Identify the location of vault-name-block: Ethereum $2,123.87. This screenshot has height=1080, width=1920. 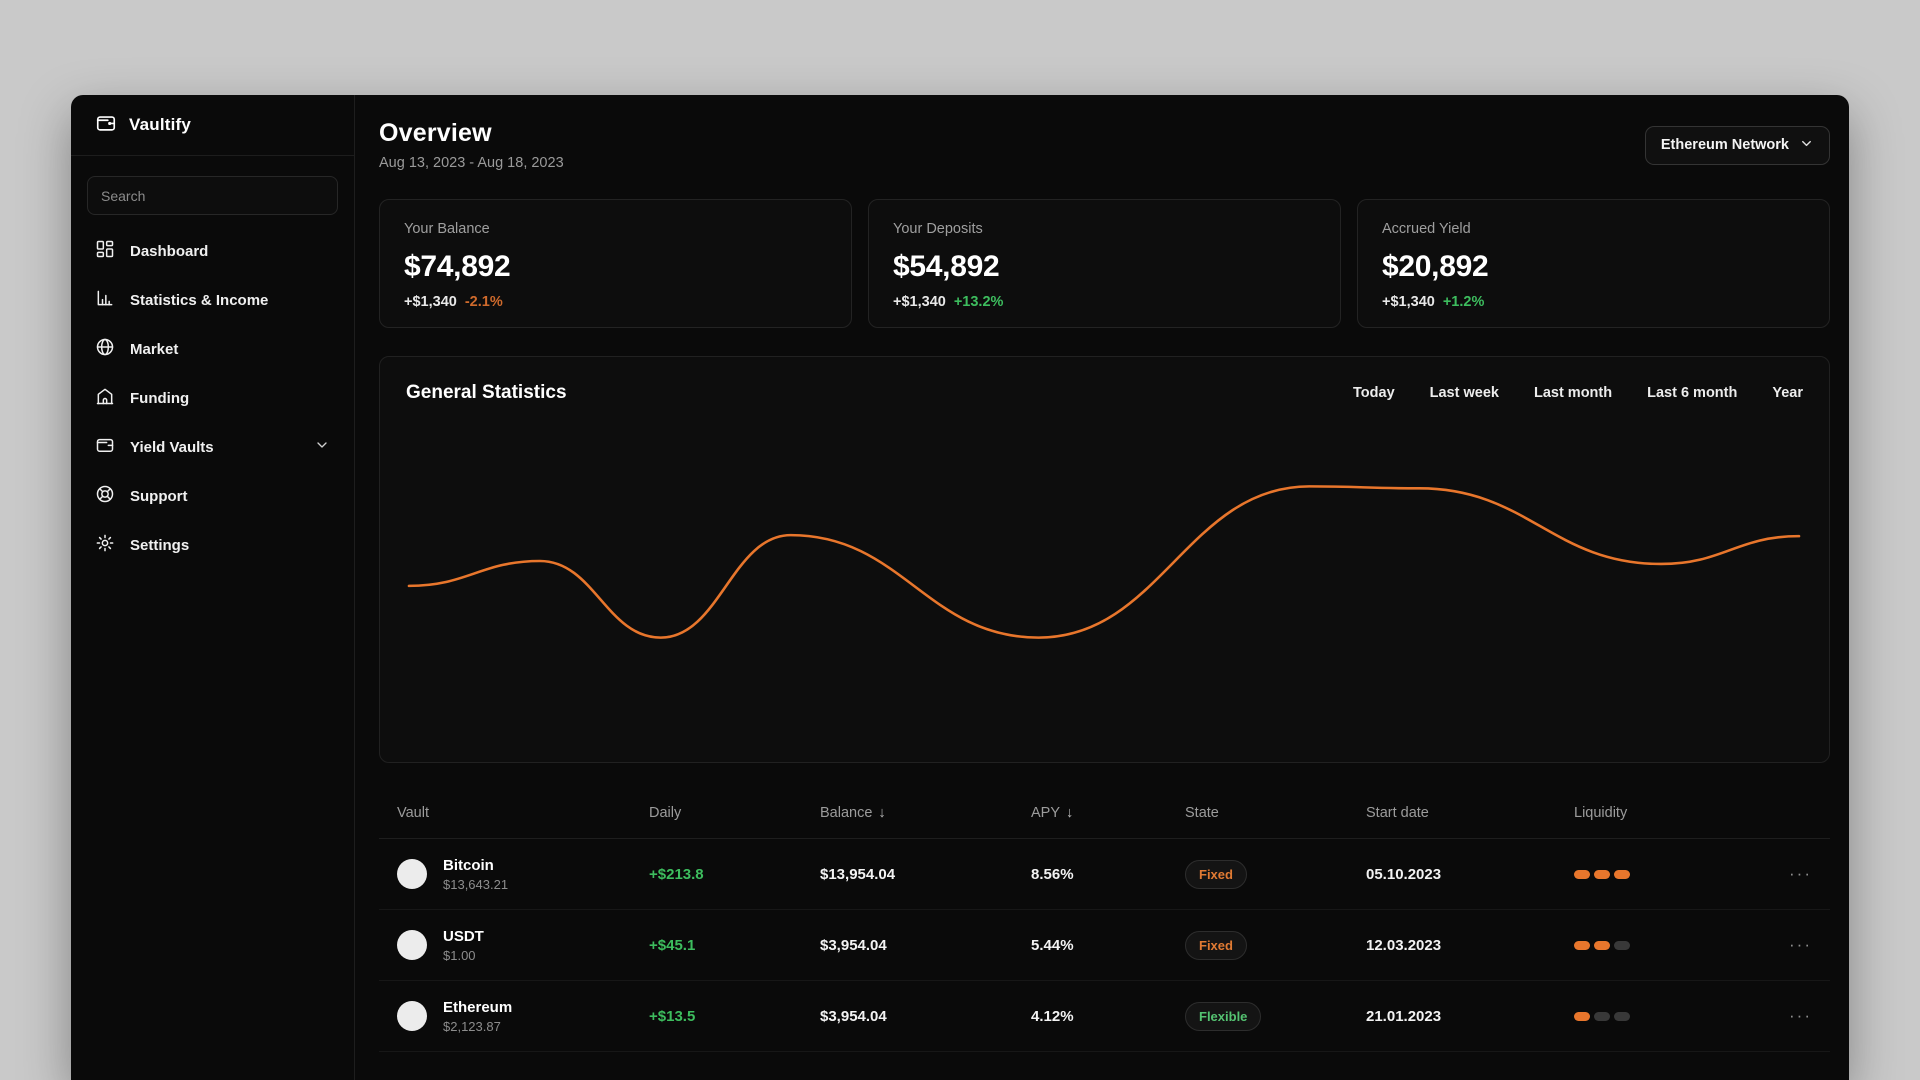
(477, 1016).